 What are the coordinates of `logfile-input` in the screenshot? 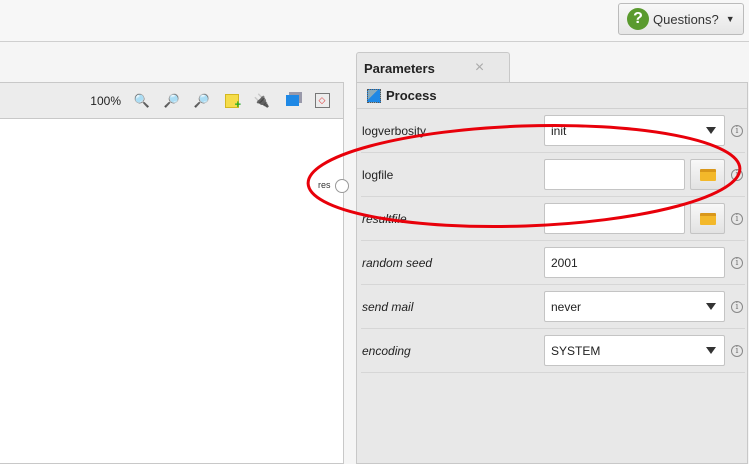 It's located at (614, 174).